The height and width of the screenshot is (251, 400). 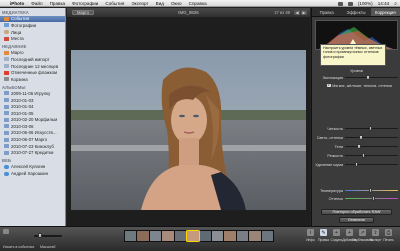 I want to click on calendar-icon, so click(x=6, y=59).